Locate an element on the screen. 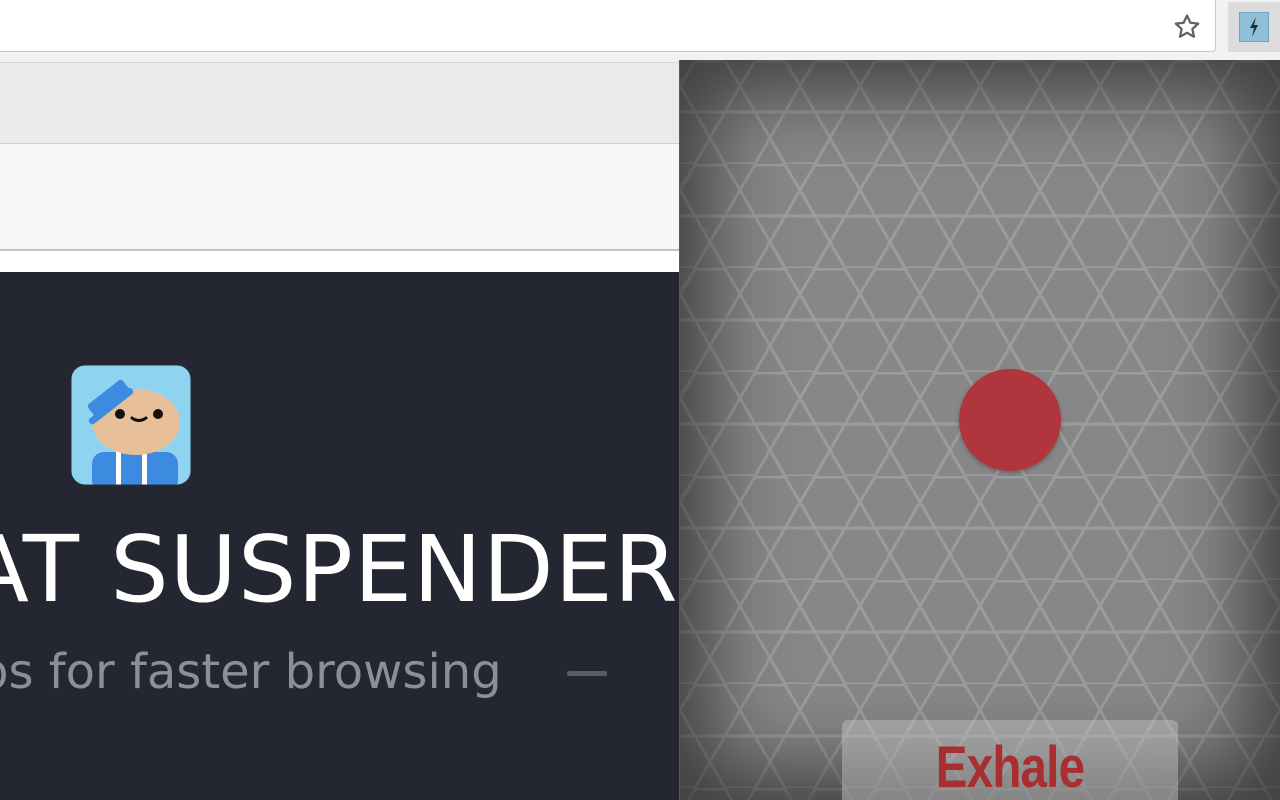  star-outline-icon is located at coordinates (1187, 26).